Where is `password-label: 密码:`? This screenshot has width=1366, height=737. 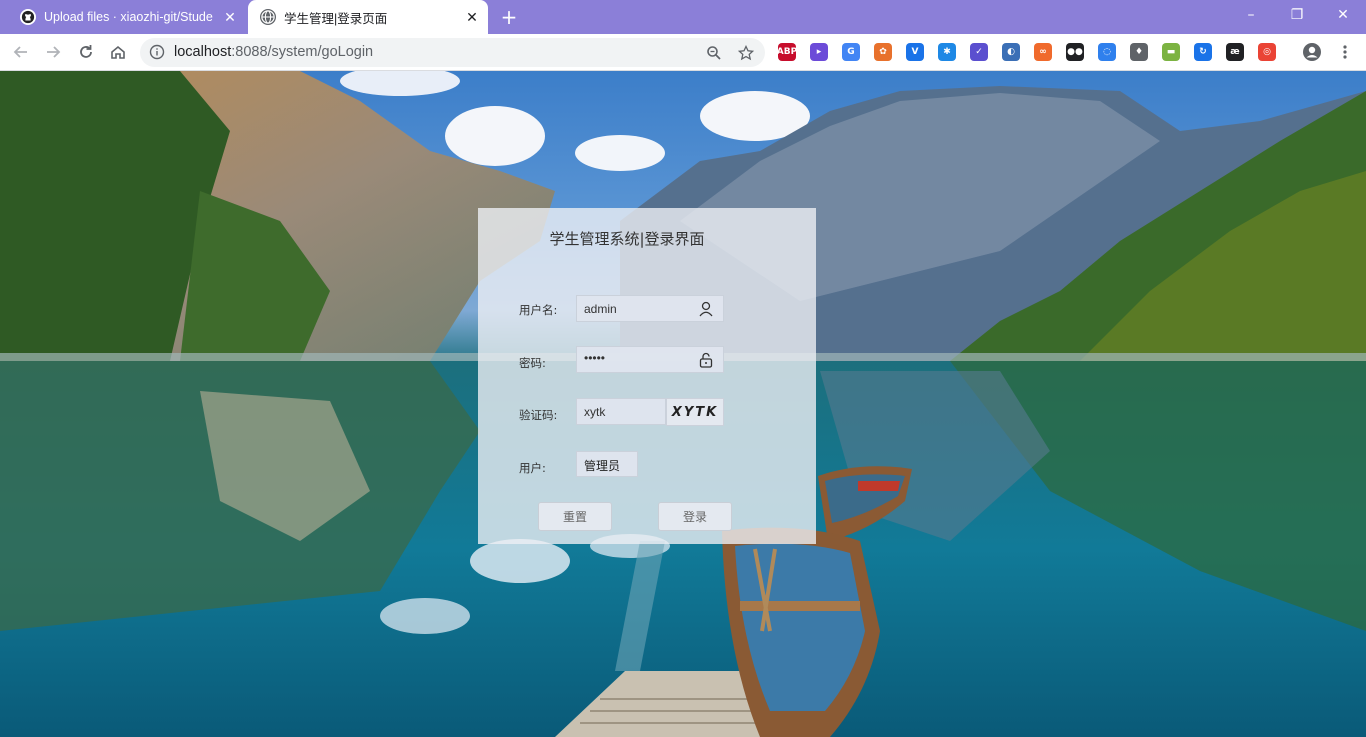 password-label: 密码: is located at coordinates (532, 363).